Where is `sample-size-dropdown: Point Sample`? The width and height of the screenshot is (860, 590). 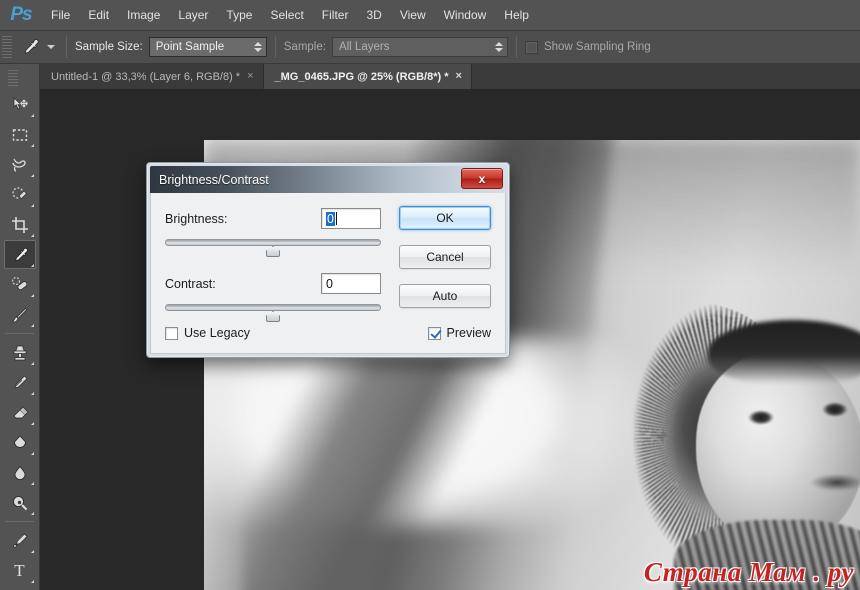
sample-size-dropdown: Point Sample is located at coordinates (207, 47).